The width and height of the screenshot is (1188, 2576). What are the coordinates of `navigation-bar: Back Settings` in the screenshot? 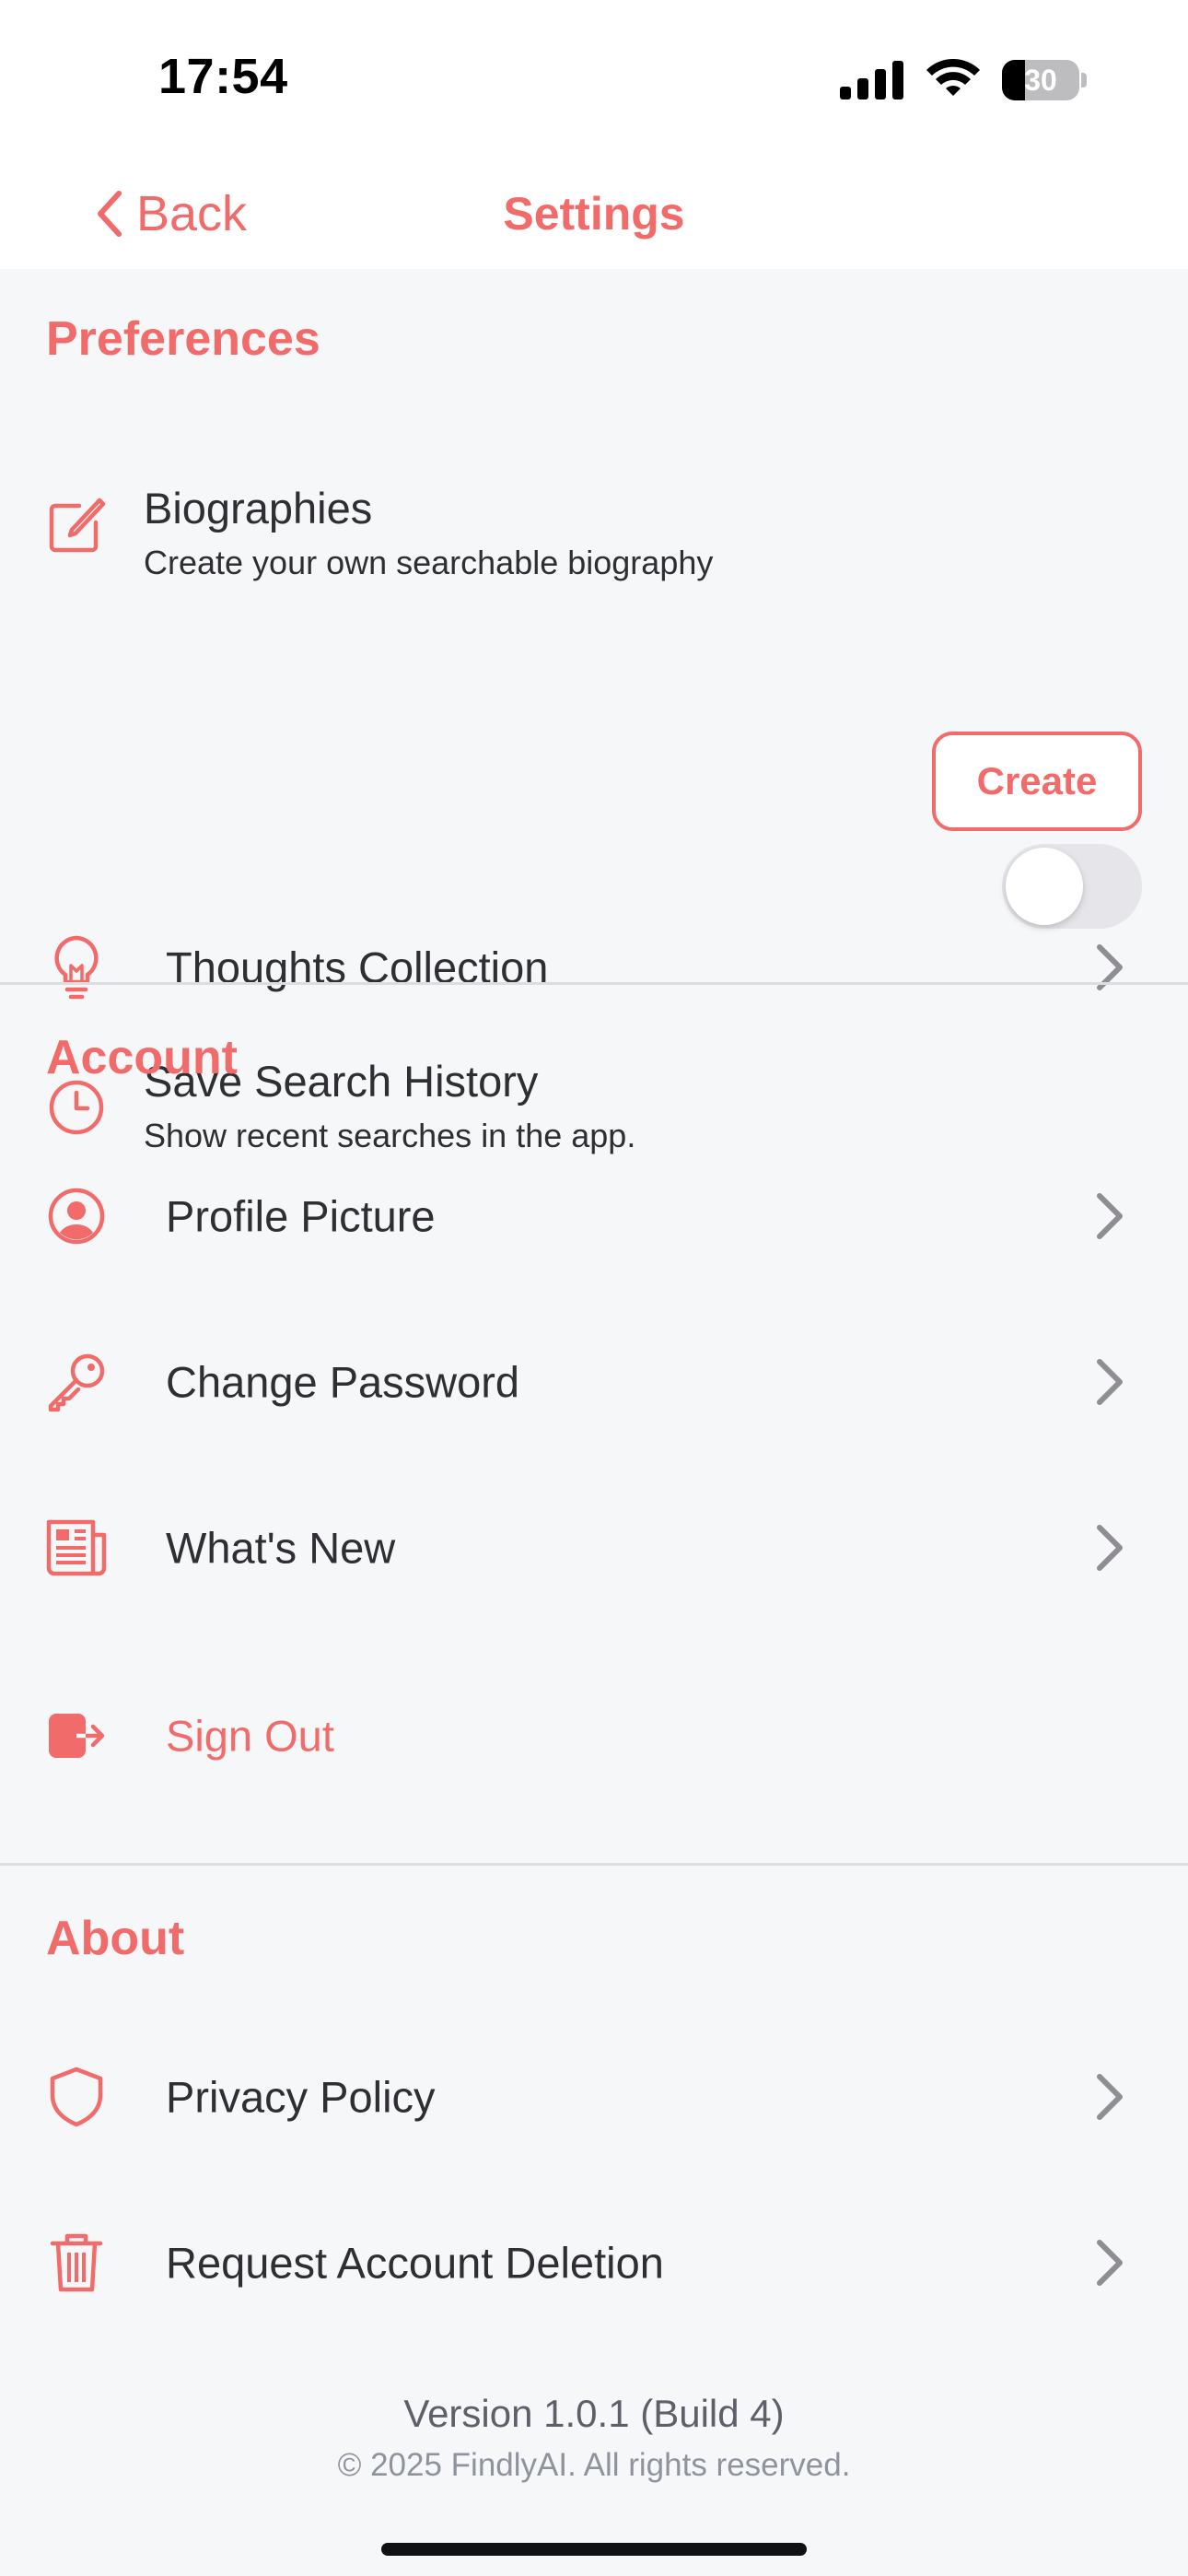 It's located at (594, 213).